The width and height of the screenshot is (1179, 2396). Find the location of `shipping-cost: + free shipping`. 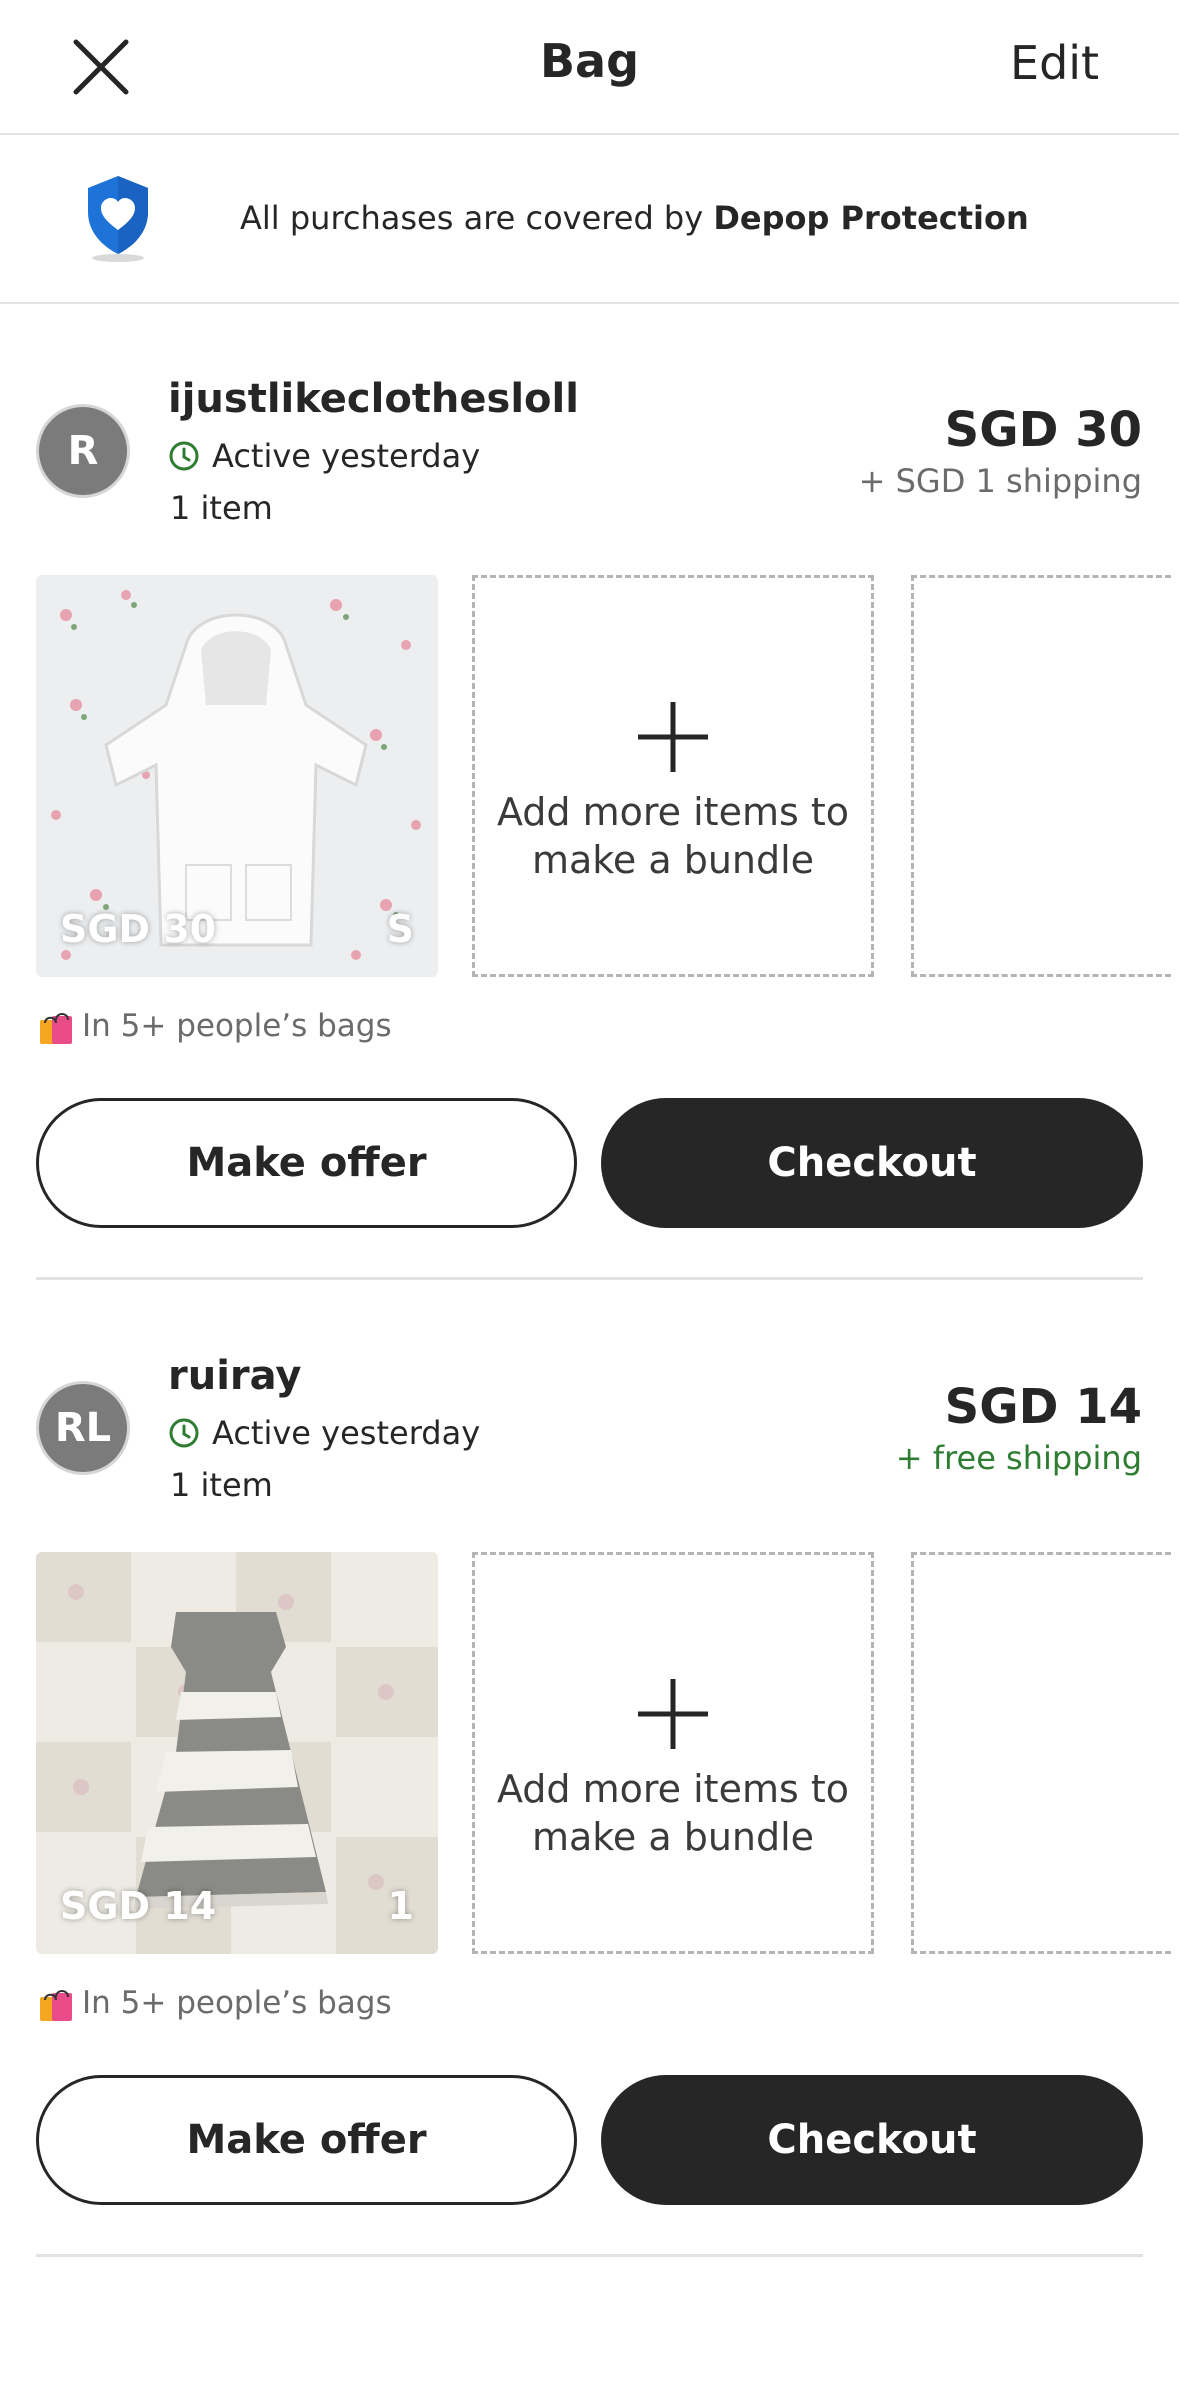

shipping-cost: + free shipping is located at coordinates (1018, 1458).